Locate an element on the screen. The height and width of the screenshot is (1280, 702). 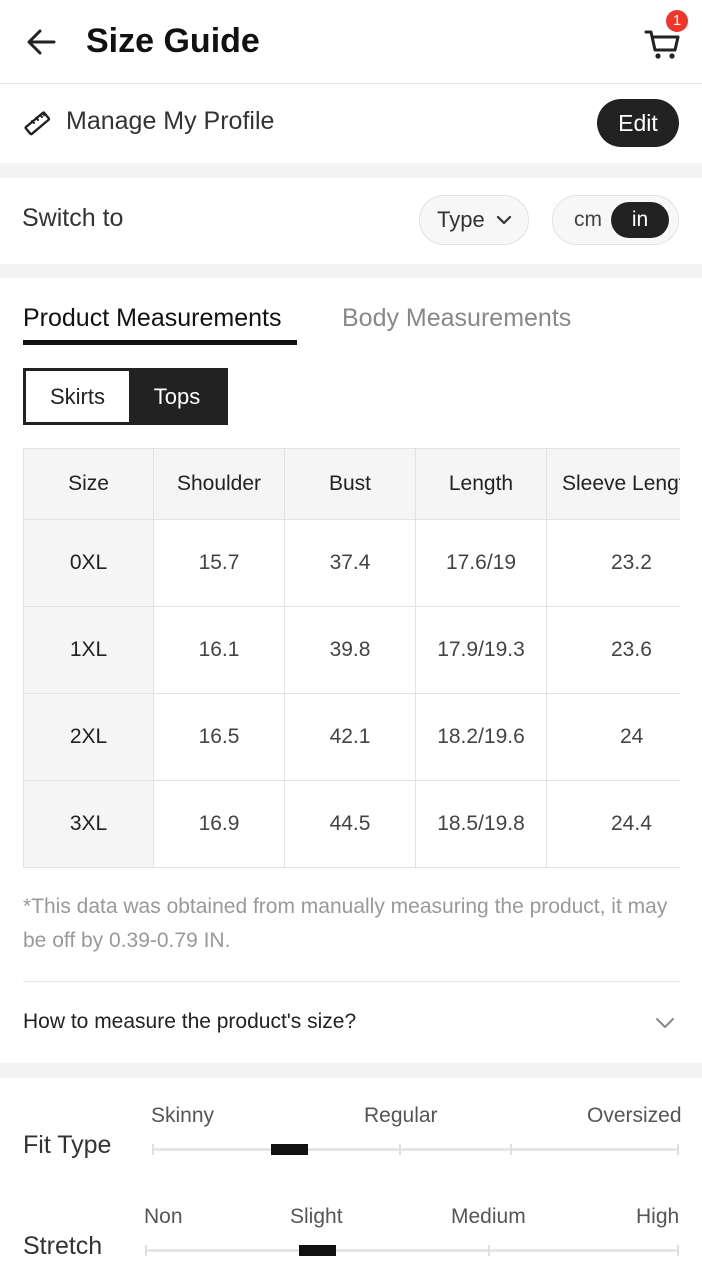
header-bar: Size Guide 1 is located at coordinates (351, 42).